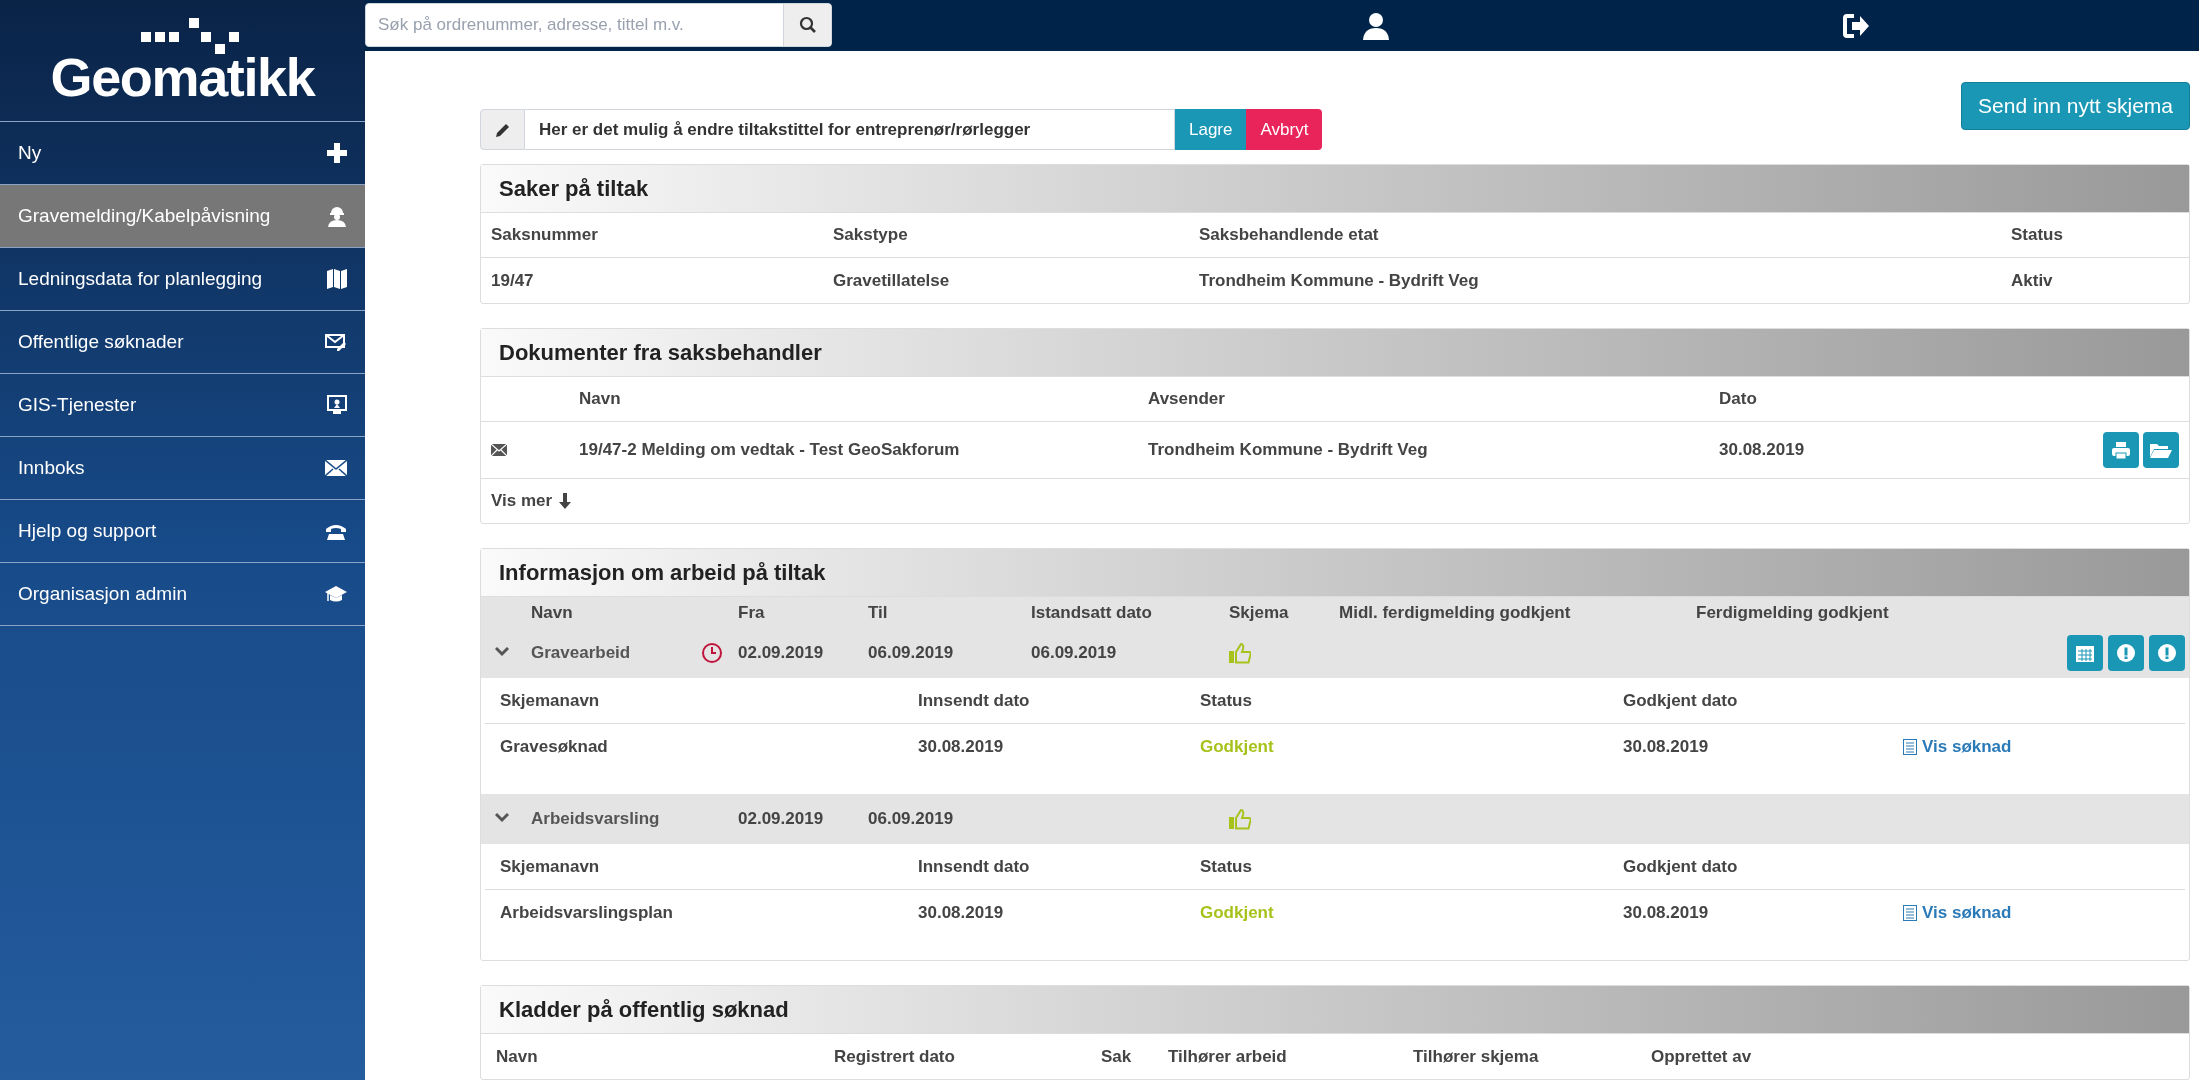 This screenshot has width=2199, height=1080. Describe the element at coordinates (554, 747) in the screenshot. I see `table-cell-text: Gravesøknad` at that location.